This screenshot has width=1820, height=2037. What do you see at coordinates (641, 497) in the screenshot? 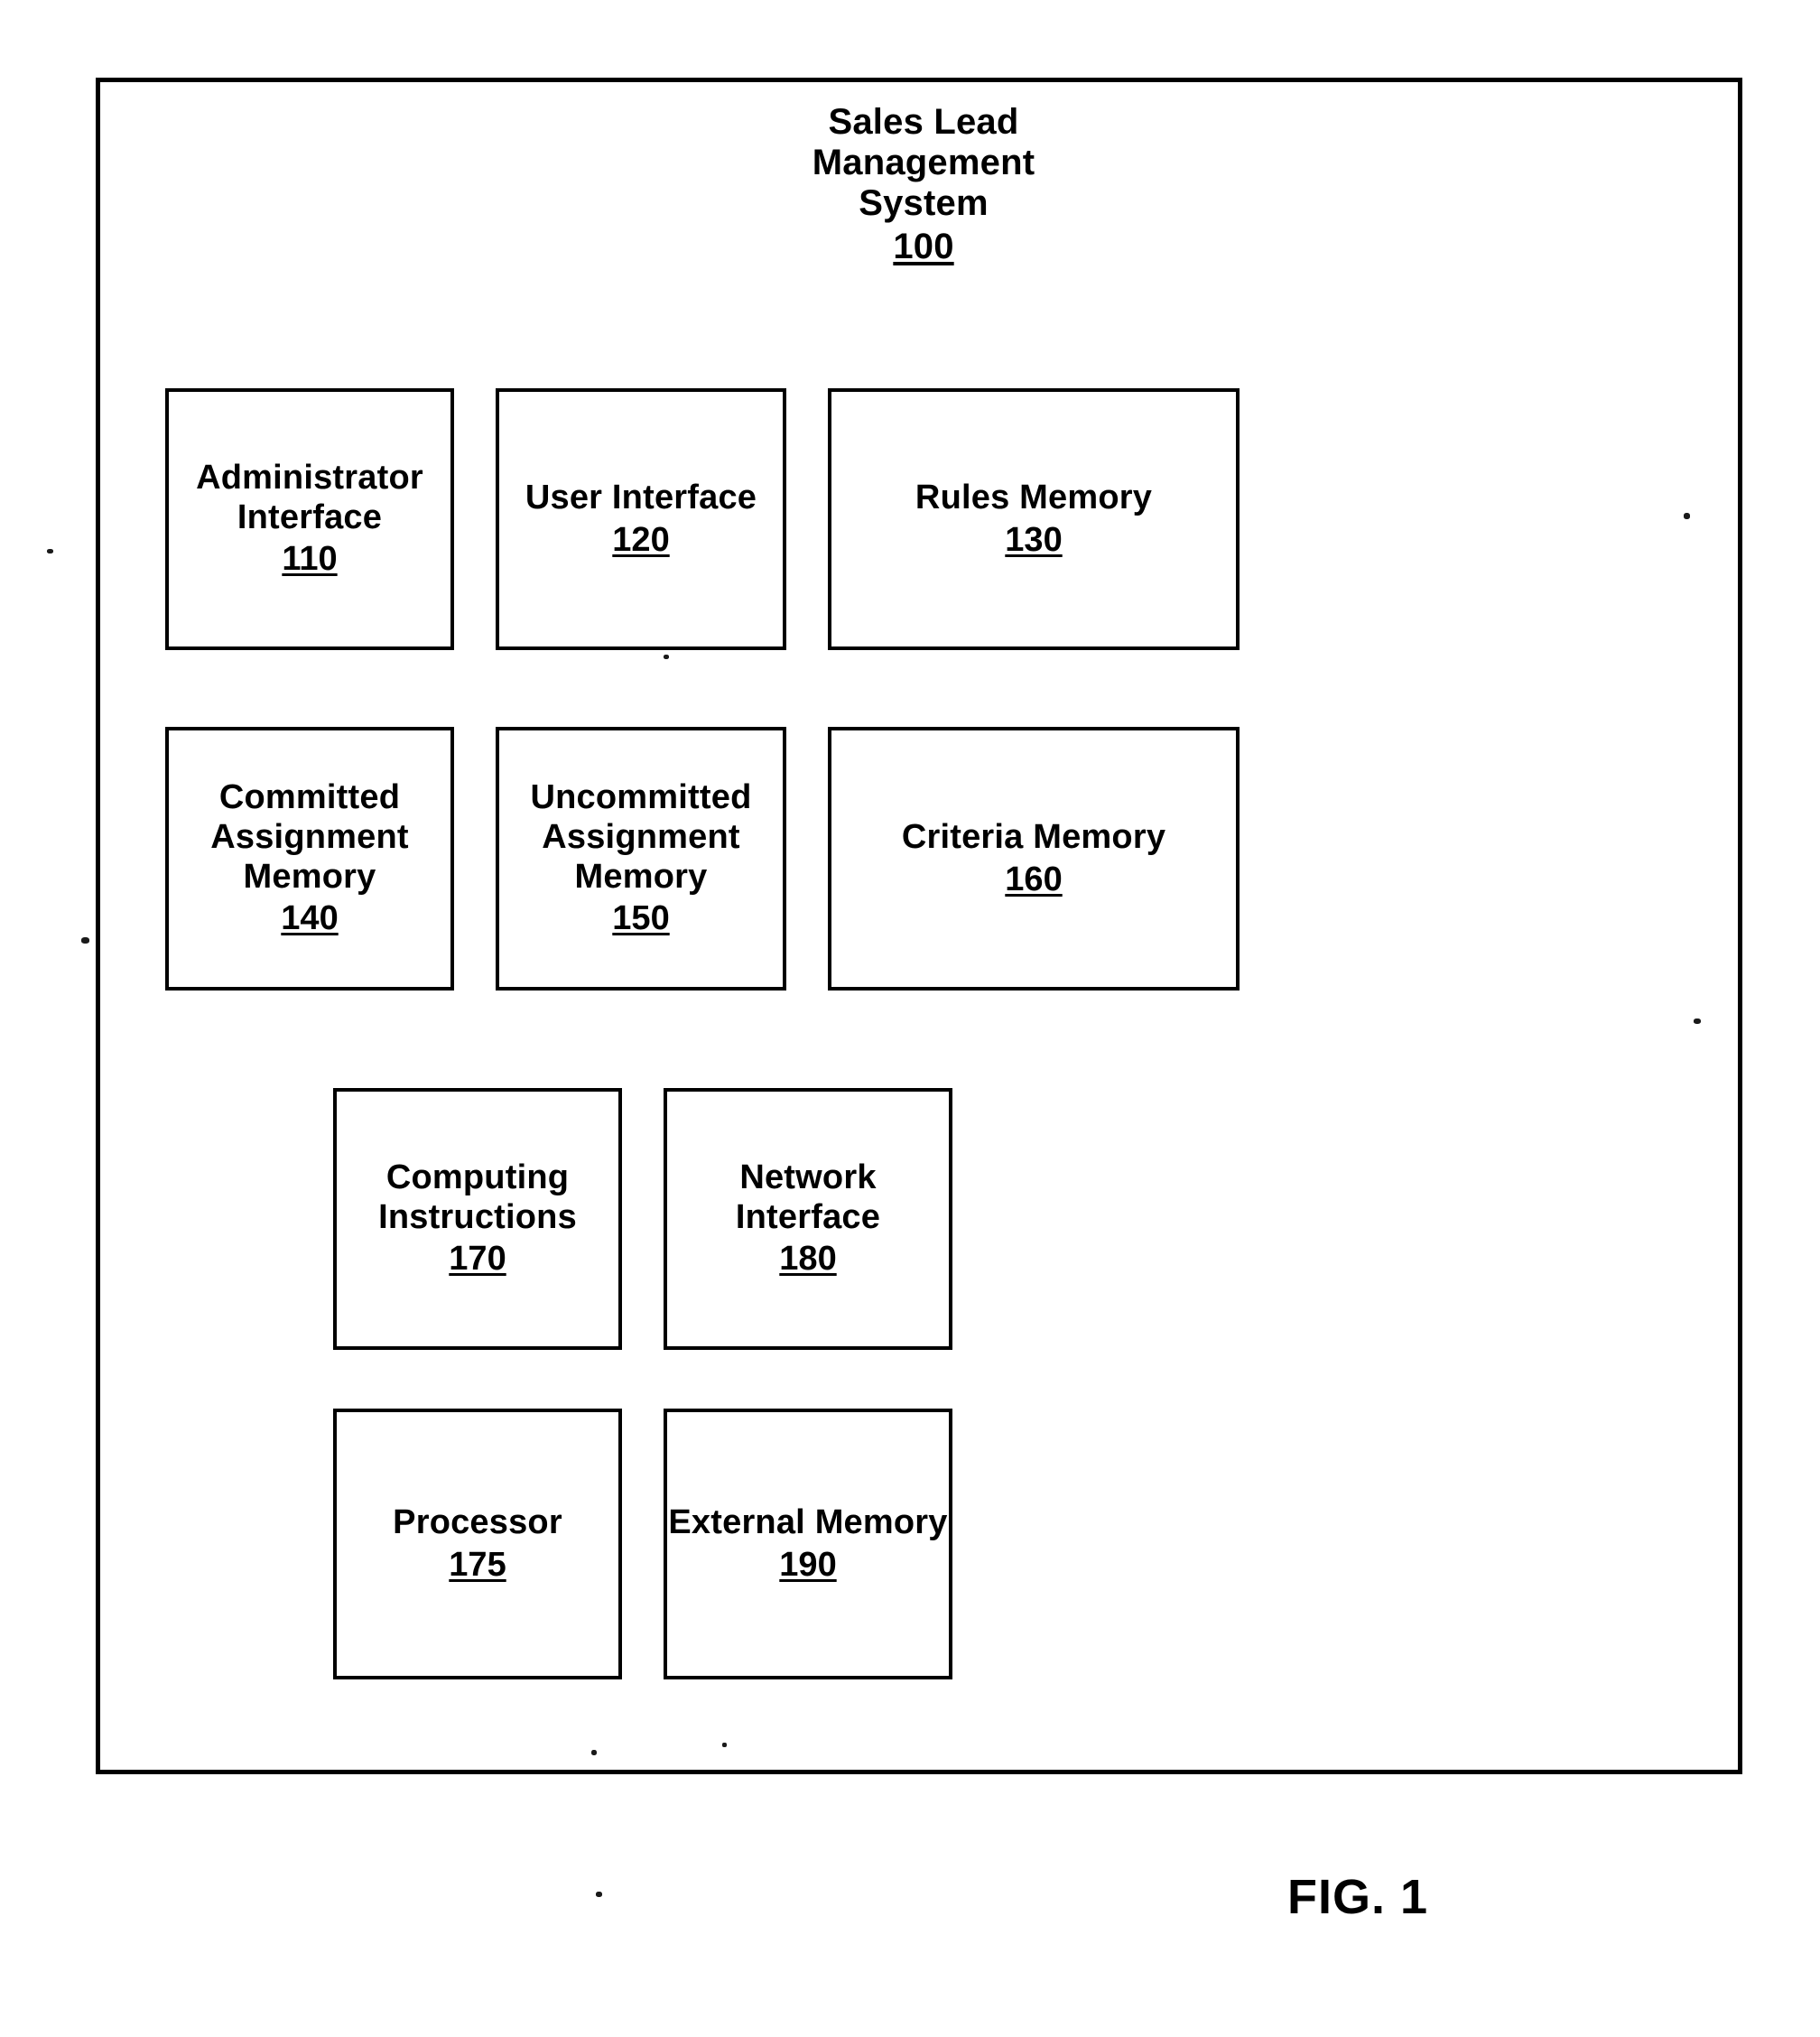
I see `component-label-user-interface: User Interface` at bounding box center [641, 497].